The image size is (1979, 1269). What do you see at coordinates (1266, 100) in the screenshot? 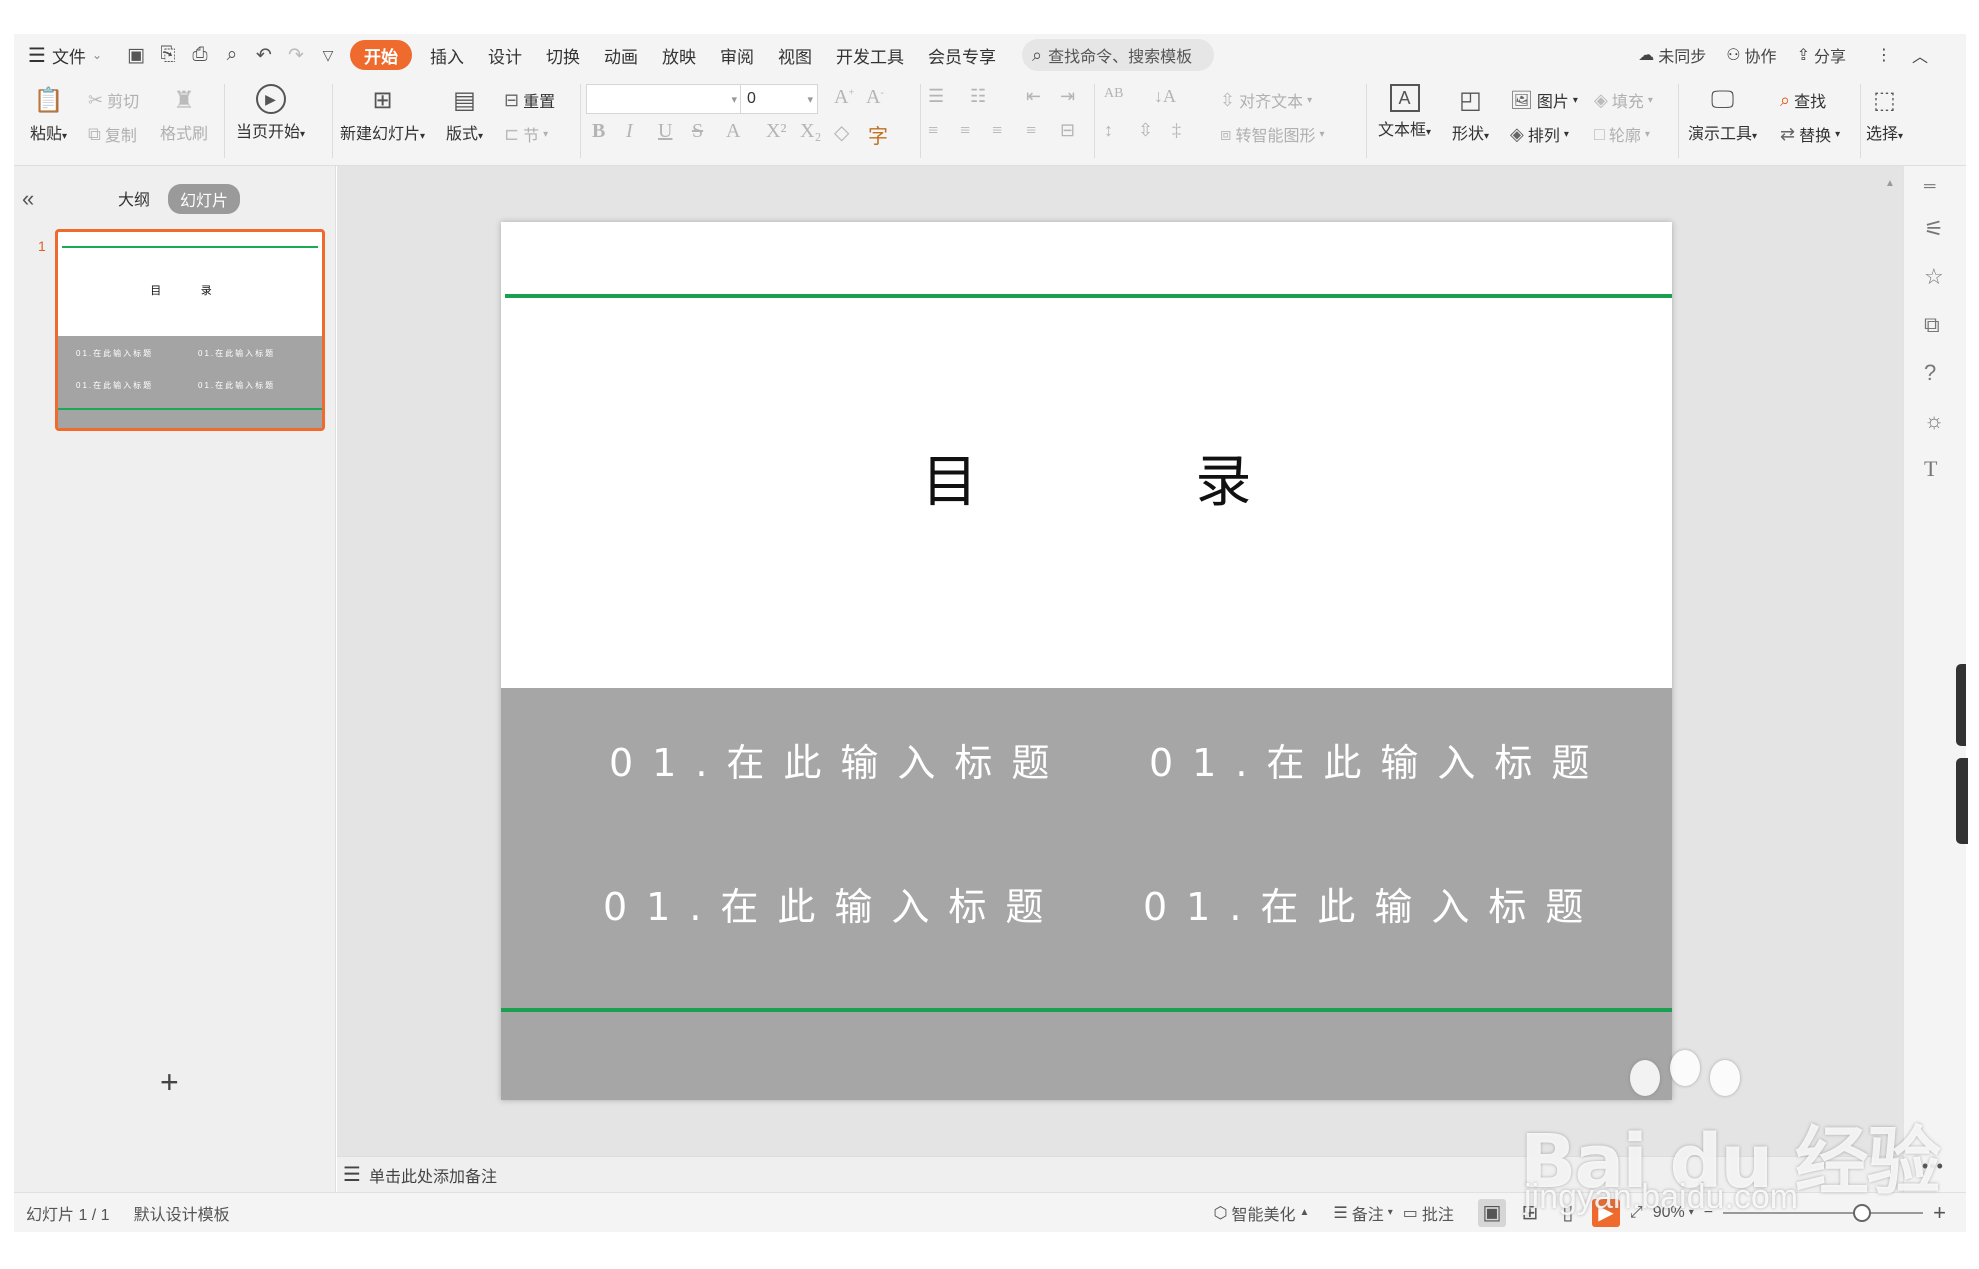
I see `align-text-button: ⇳ 对齐文本 ▾` at bounding box center [1266, 100].